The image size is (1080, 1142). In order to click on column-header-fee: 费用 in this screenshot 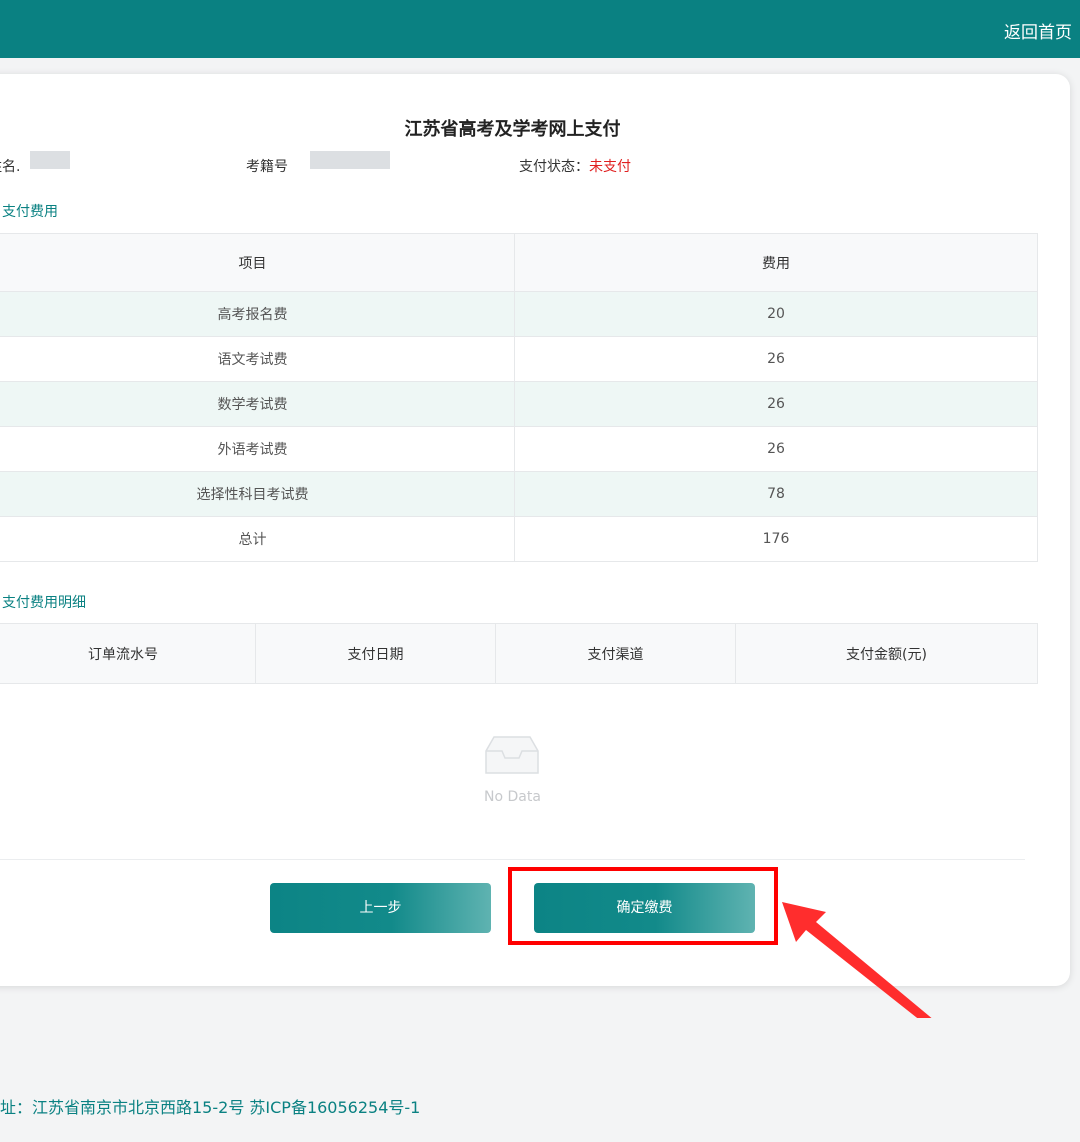, I will do `click(776, 262)`.